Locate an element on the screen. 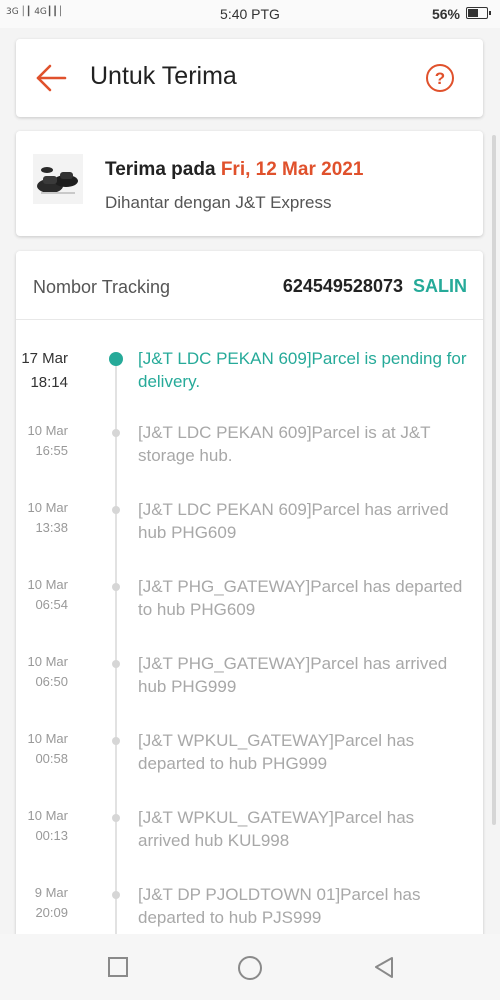  arrow-left-icon is located at coordinates (51, 78).